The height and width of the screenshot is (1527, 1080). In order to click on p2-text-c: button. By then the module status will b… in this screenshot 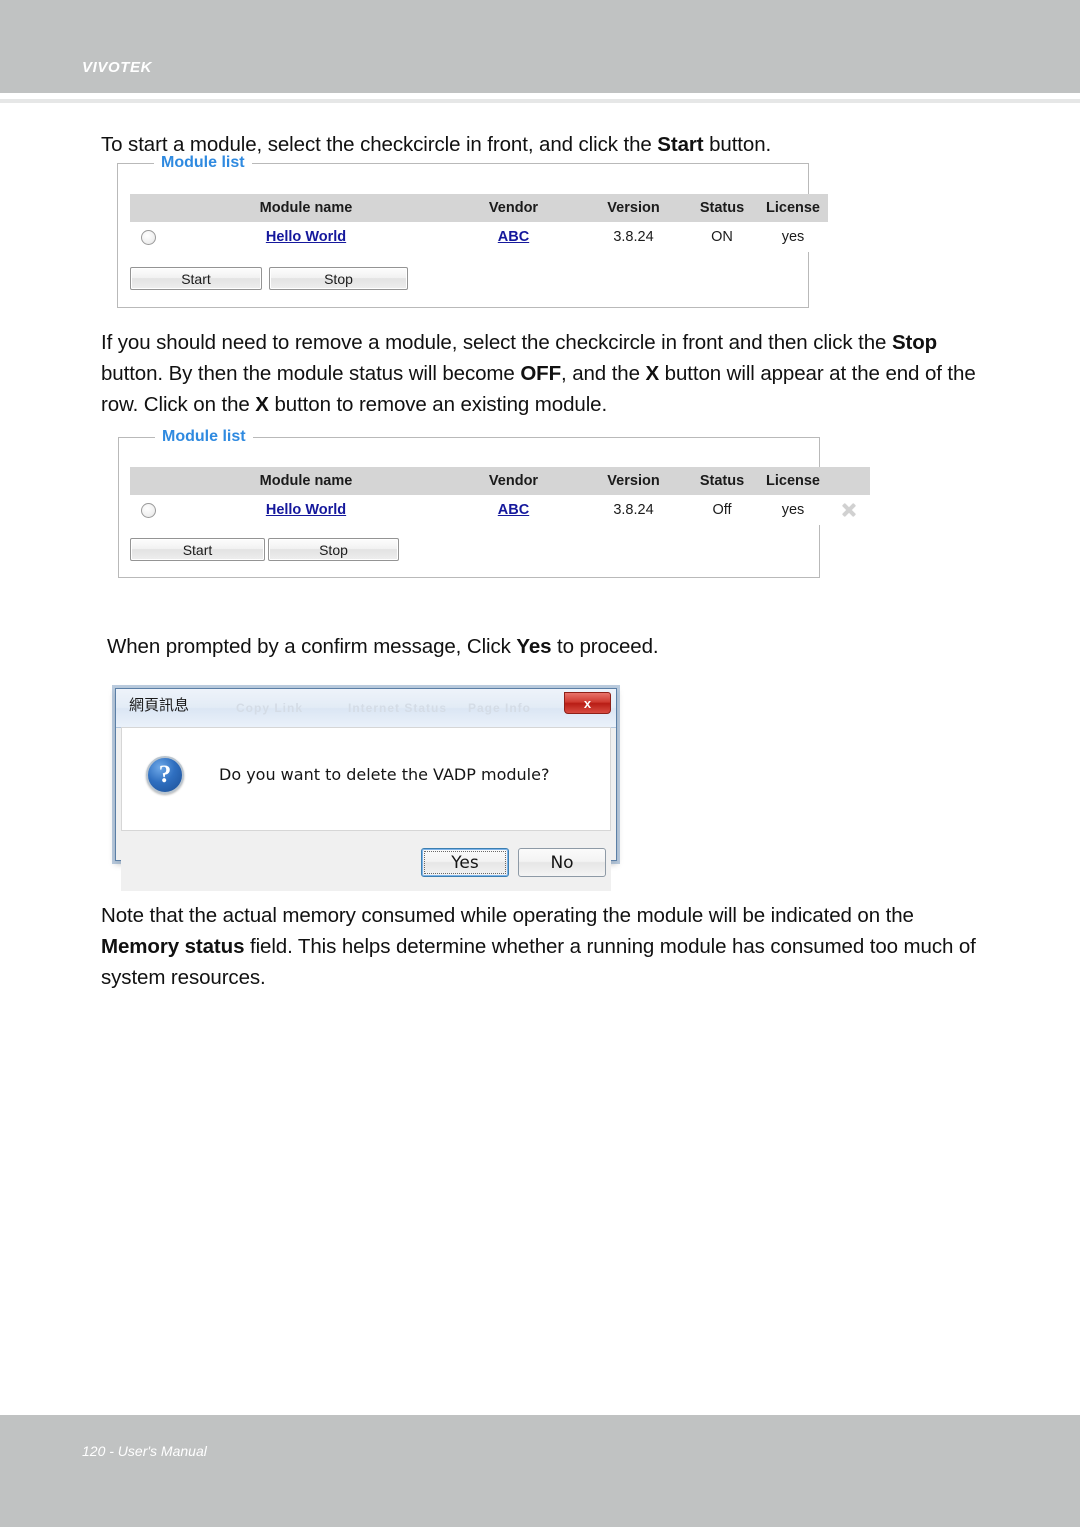, I will do `click(311, 373)`.